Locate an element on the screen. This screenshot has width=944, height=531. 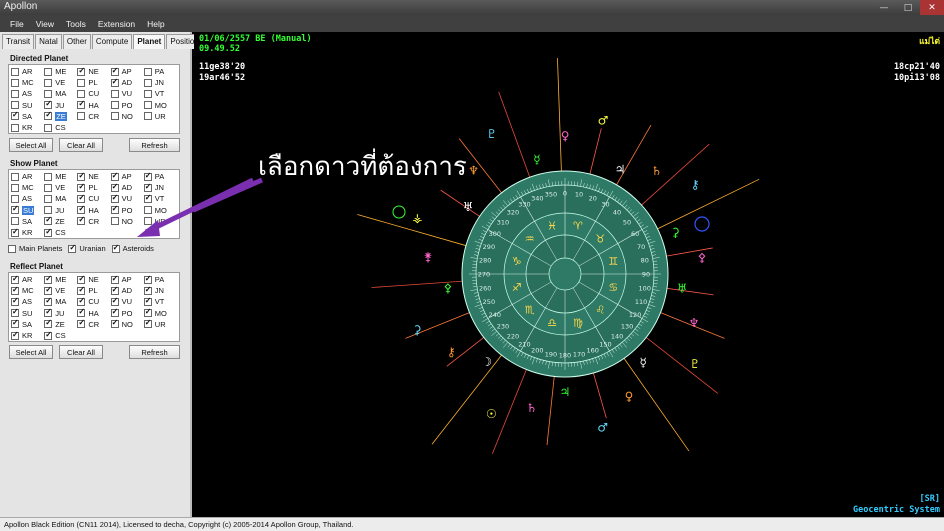
option-asteroids: Asteroids is located at coordinates (132, 248).